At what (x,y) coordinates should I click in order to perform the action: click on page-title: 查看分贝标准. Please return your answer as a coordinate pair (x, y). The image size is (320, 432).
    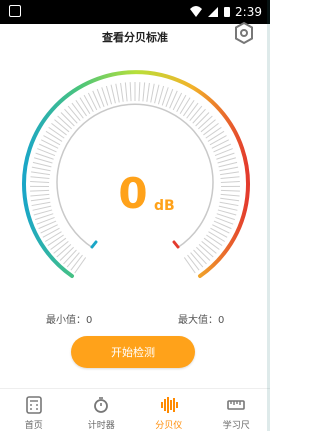
    Looking at the image, I should click on (135, 37).